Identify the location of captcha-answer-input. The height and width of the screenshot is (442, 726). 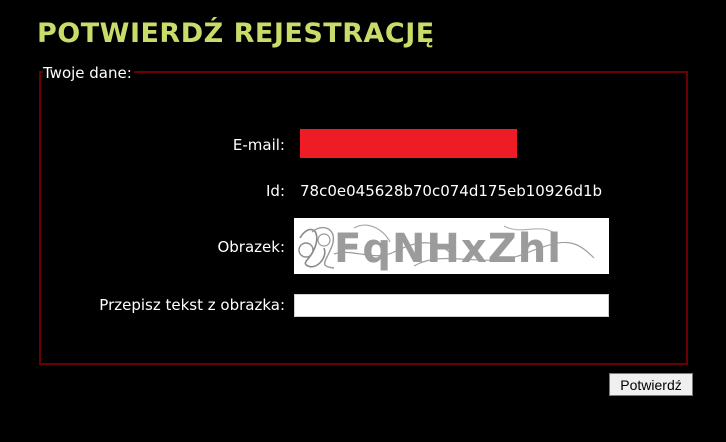
(451, 305).